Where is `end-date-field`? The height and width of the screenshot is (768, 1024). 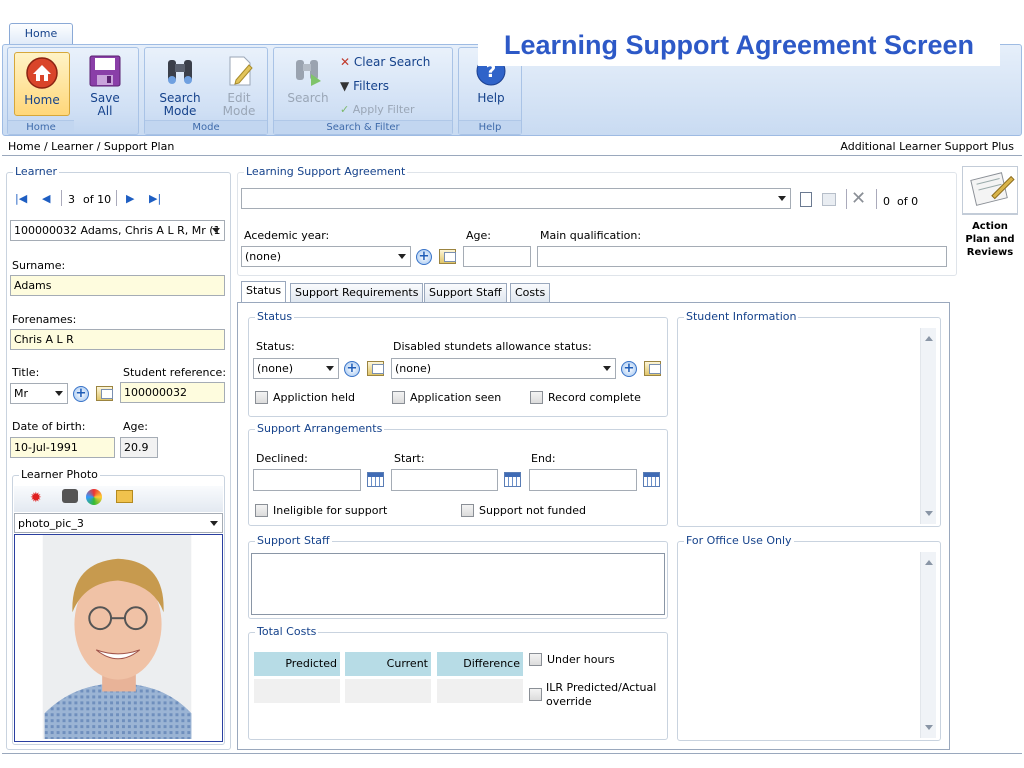 end-date-field is located at coordinates (583, 480).